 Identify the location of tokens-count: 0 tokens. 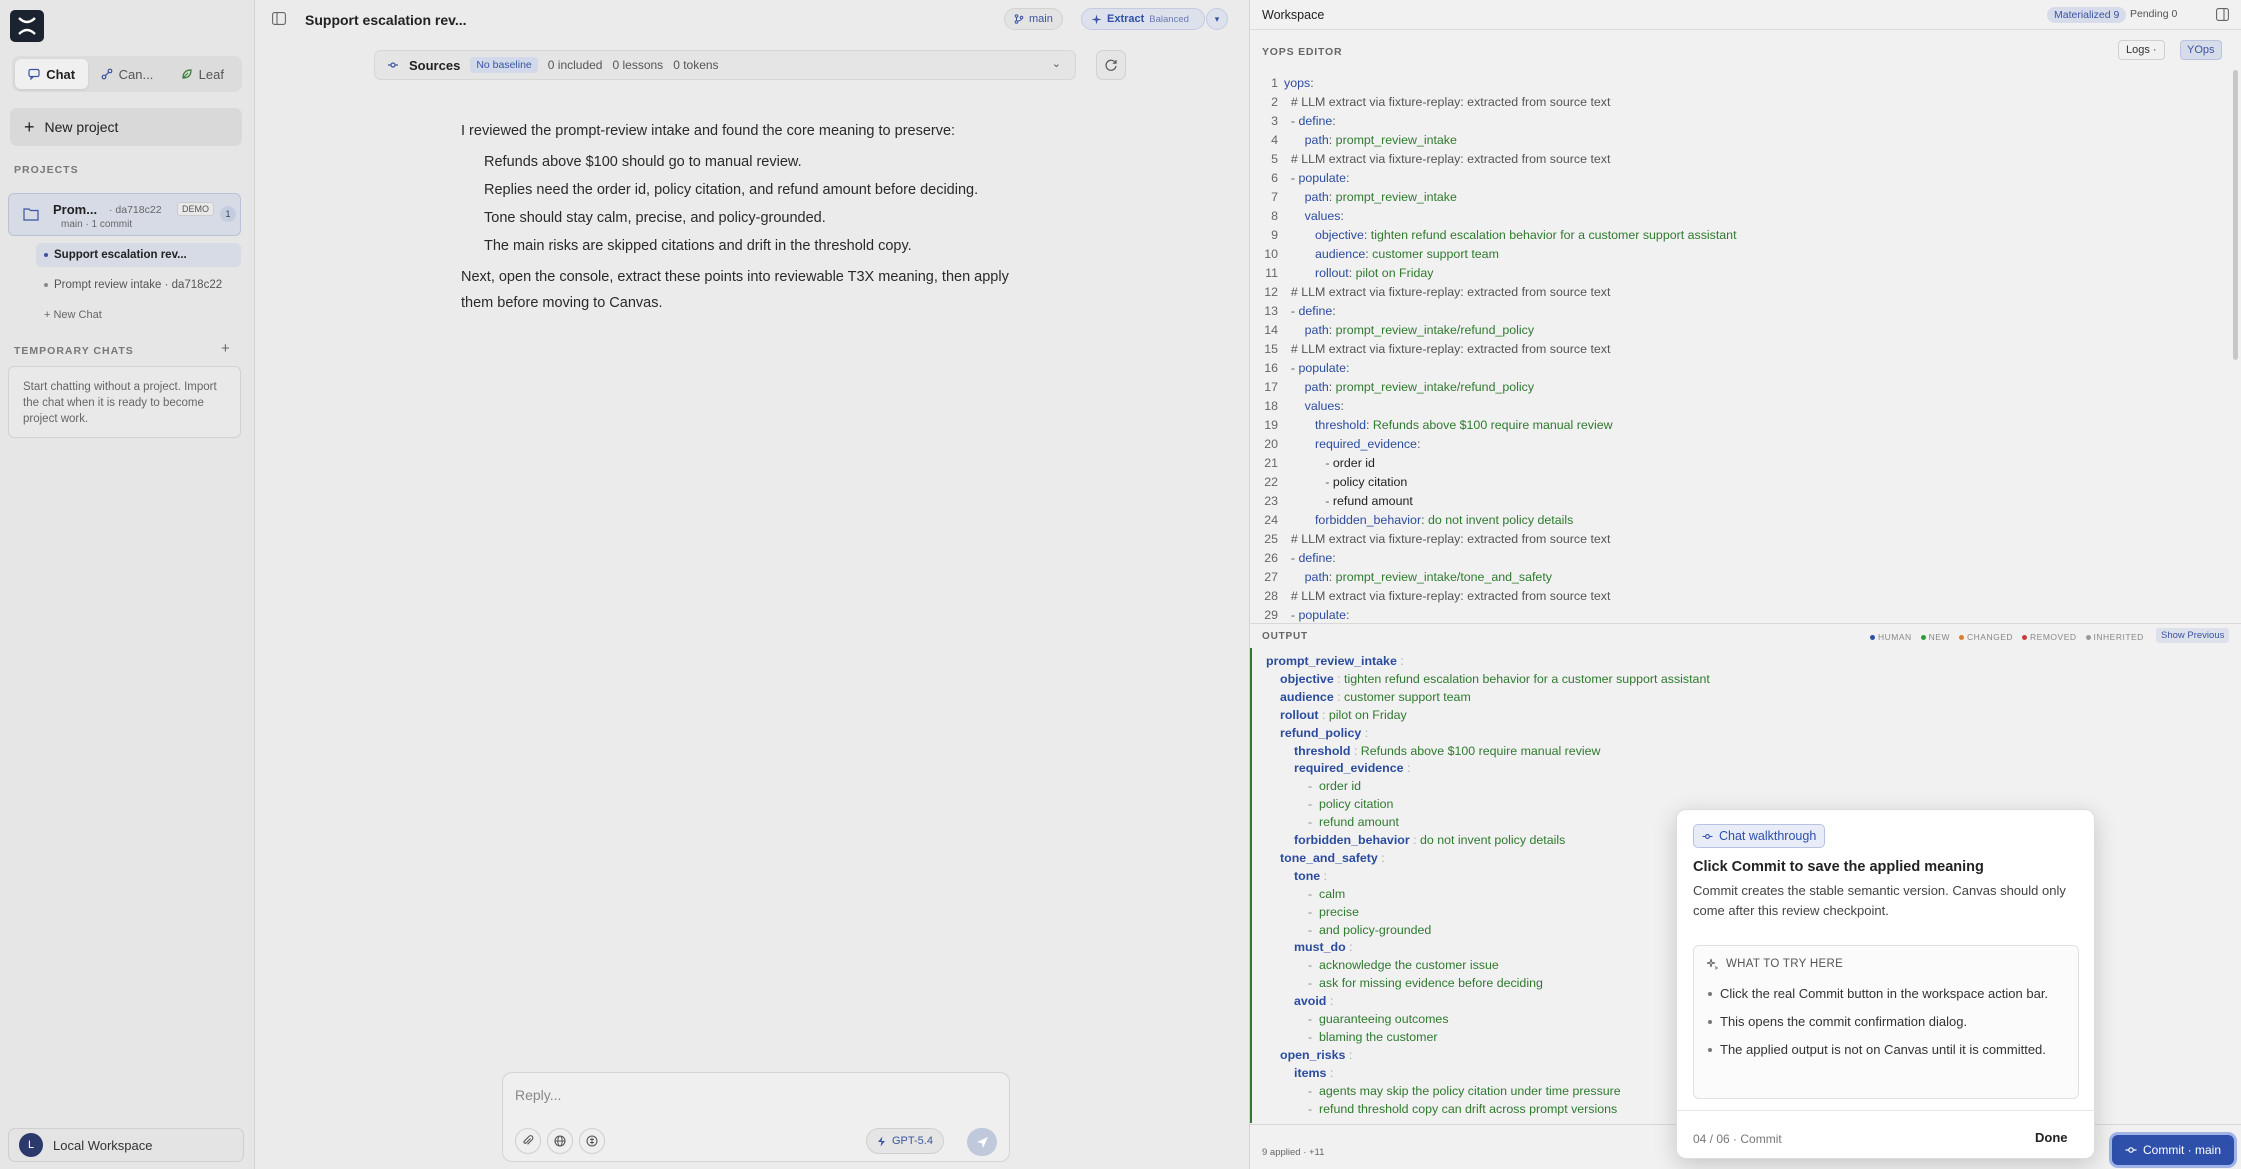
(696, 65).